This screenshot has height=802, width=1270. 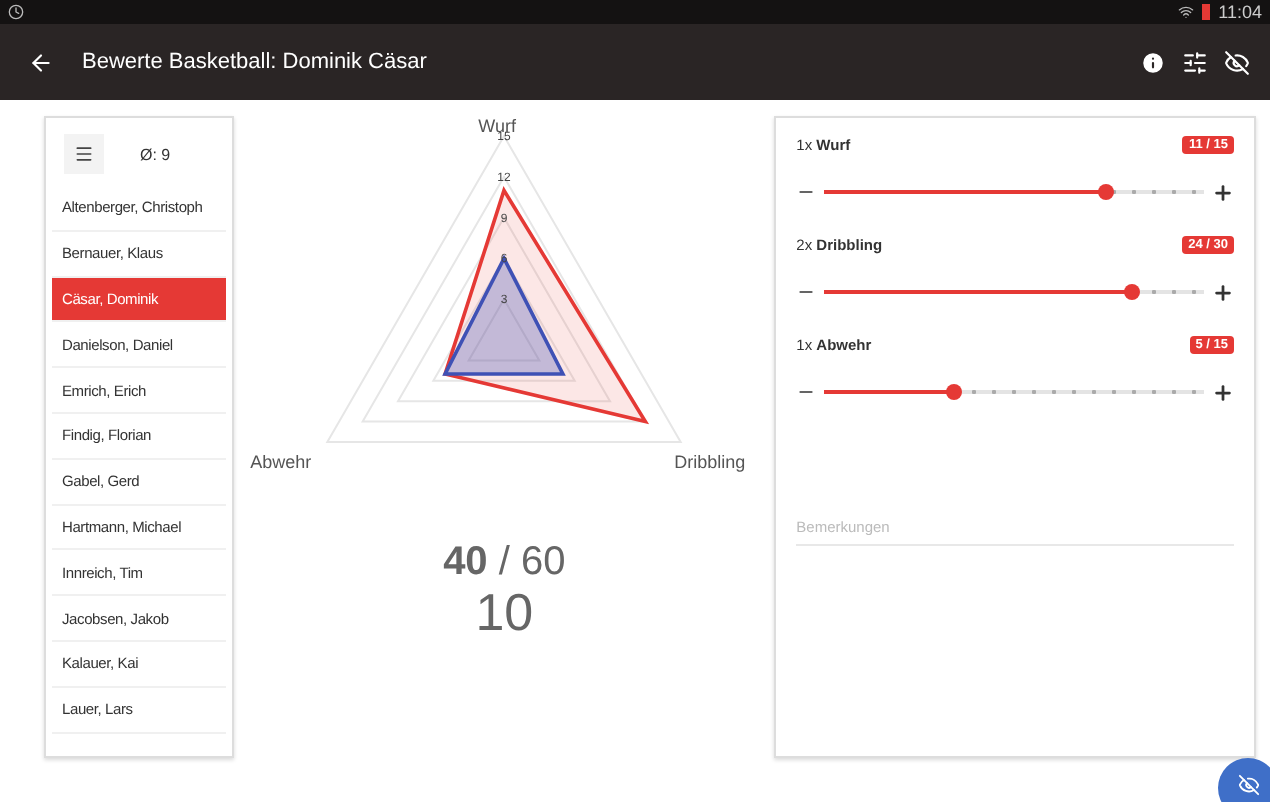 I want to click on status-time: 11:04, so click(x=1240, y=12).